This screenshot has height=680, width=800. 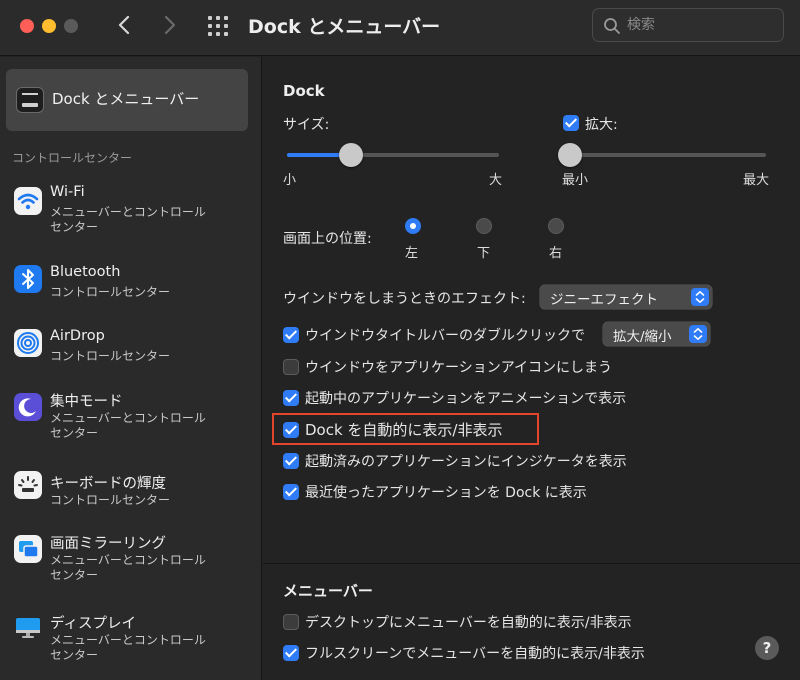 What do you see at coordinates (28, 343) in the screenshot?
I see `airdrop-icon` at bounding box center [28, 343].